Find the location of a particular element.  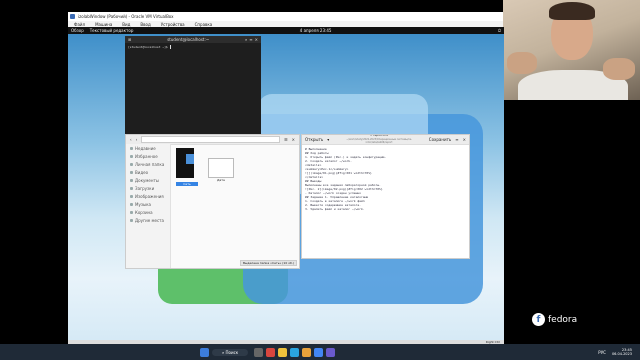

chrome-icon is located at coordinates (319, 352).